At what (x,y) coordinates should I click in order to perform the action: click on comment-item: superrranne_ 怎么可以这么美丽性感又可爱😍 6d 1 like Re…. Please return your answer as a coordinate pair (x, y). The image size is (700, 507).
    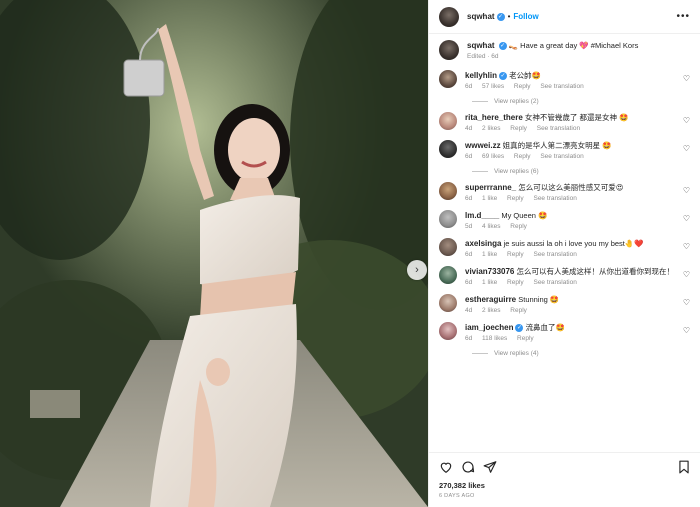
    Looking at the image, I should click on (564, 193).